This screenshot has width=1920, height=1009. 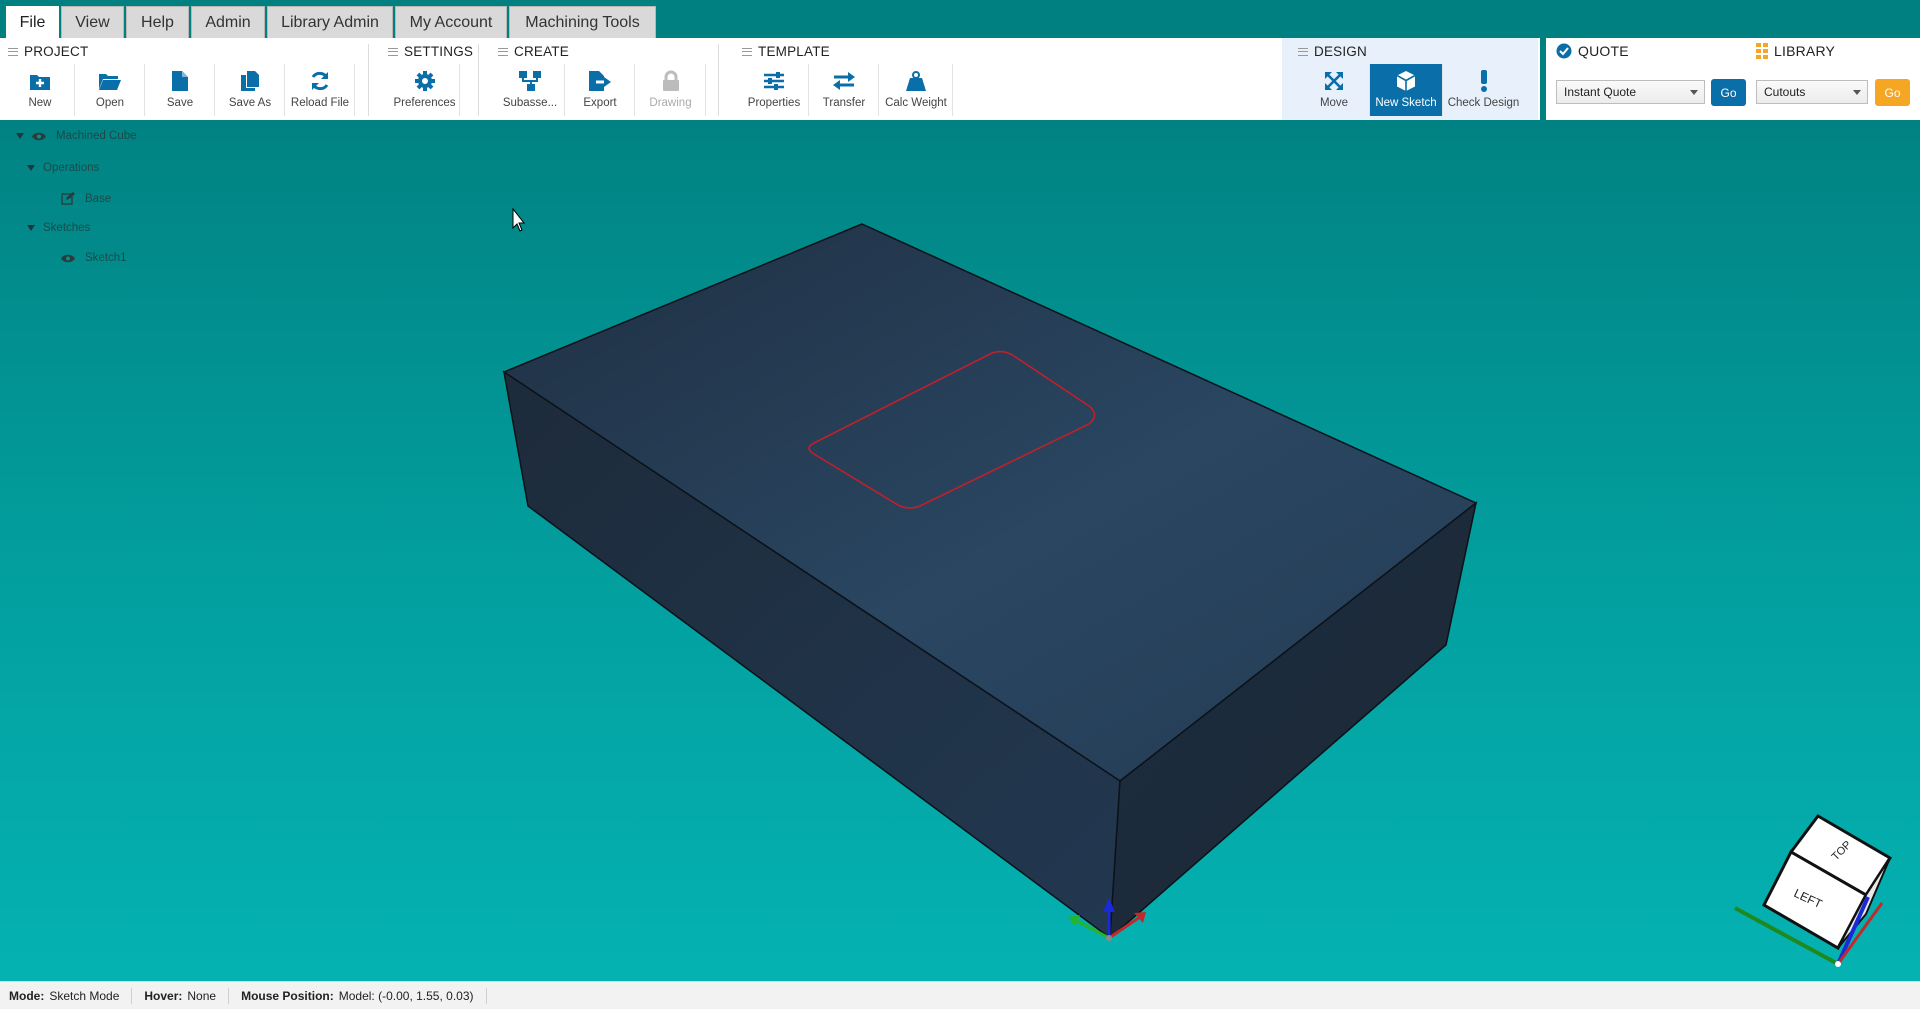 I want to click on design-group-title: DESIGN, so click(x=1332, y=51).